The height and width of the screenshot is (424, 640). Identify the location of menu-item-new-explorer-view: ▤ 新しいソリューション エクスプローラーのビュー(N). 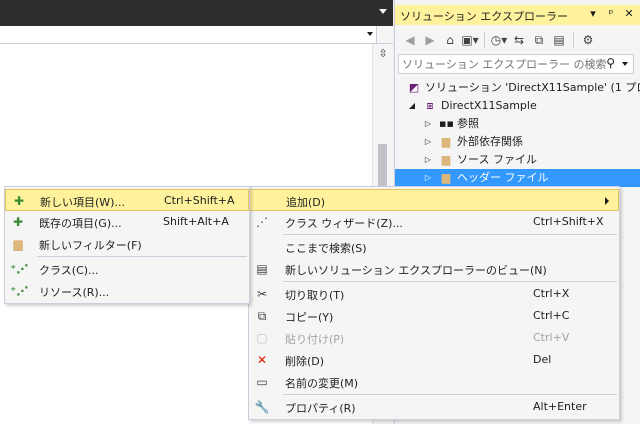
(434, 269).